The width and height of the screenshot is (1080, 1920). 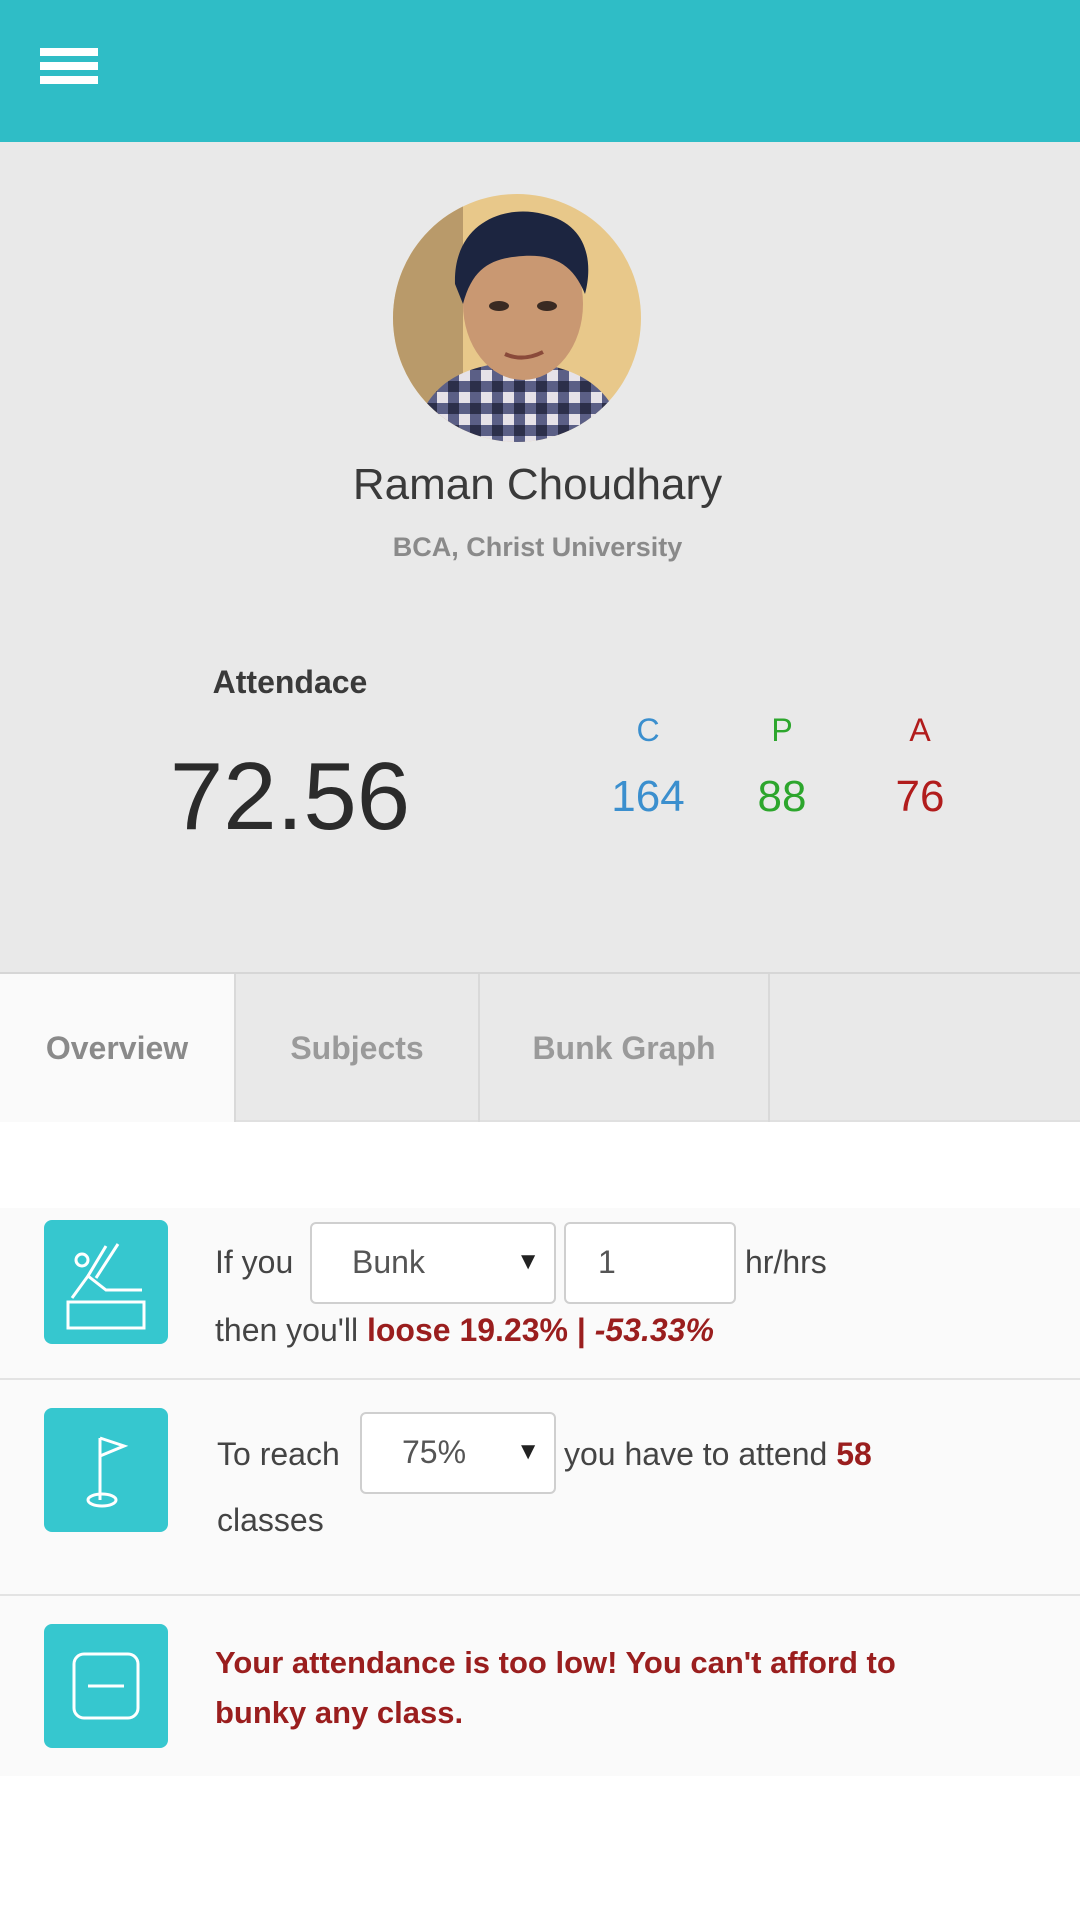 What do you see at coordinates (287, 1330) in the screenshot?
I see `bunk-result-prefix: then you'll` at bounding box center [287, 1330].